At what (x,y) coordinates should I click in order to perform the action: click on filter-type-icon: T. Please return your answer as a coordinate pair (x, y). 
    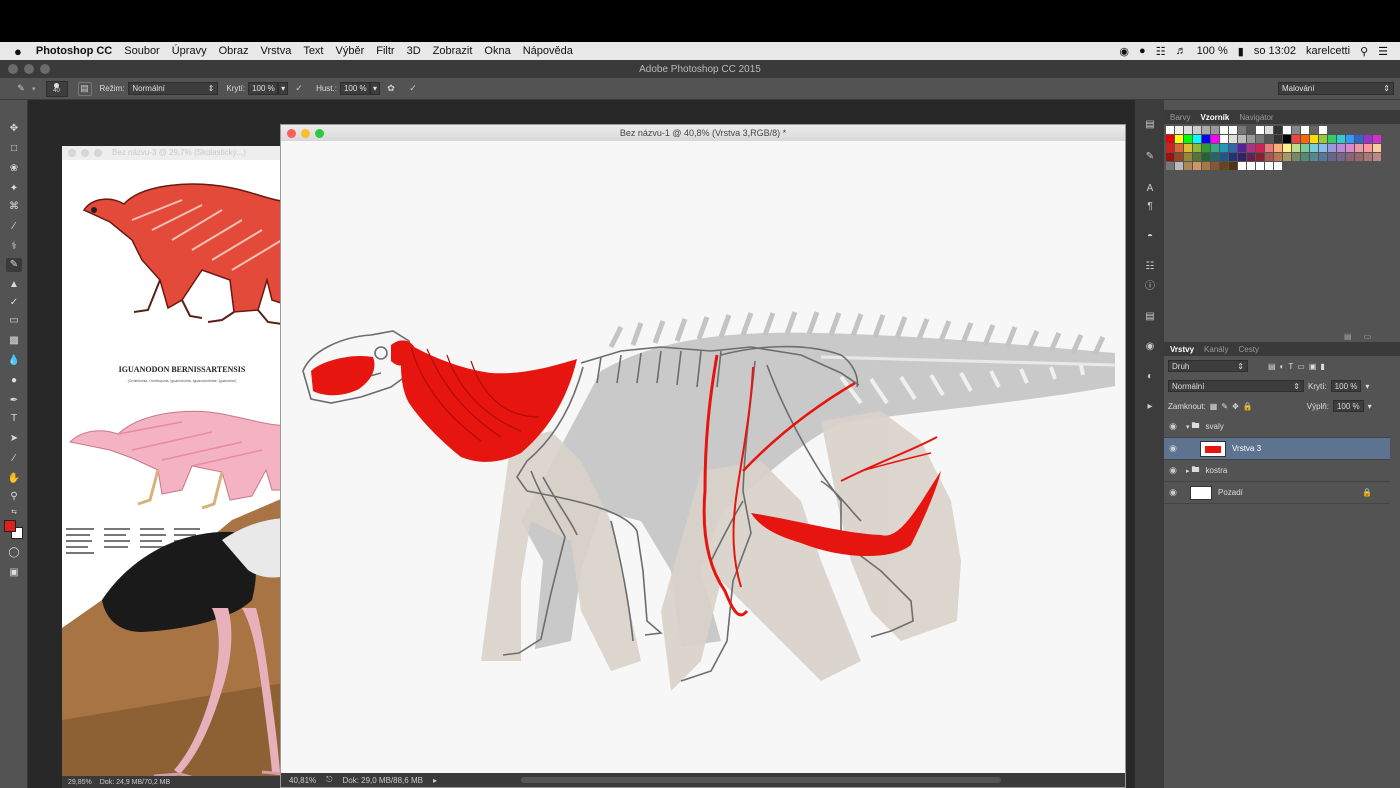
    Looking at the image, I should click on (1290, 366).